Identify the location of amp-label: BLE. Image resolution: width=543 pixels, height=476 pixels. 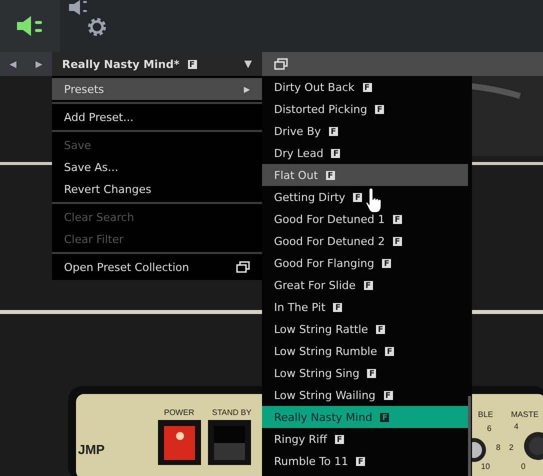
(486, 414).